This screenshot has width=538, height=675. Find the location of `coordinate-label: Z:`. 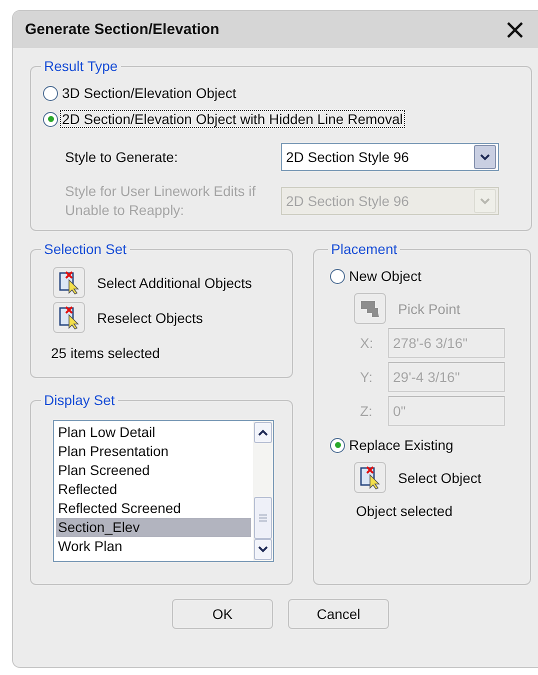

coordinate-label: Z: is located at coordinates (367, 411).